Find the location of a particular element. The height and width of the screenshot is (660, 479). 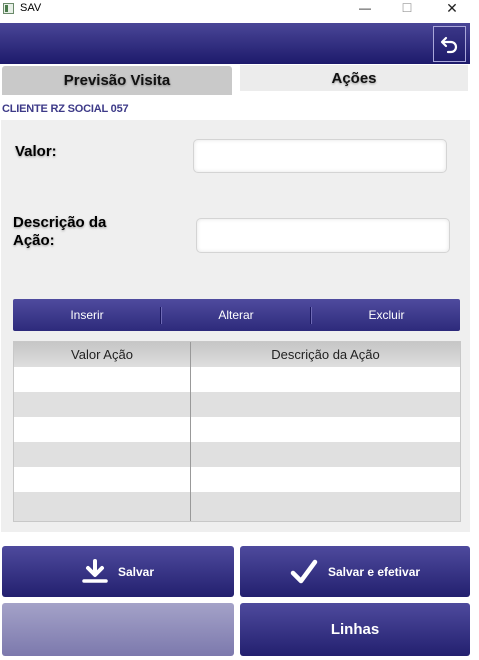

header-bar is located at coordinates (235, 43).